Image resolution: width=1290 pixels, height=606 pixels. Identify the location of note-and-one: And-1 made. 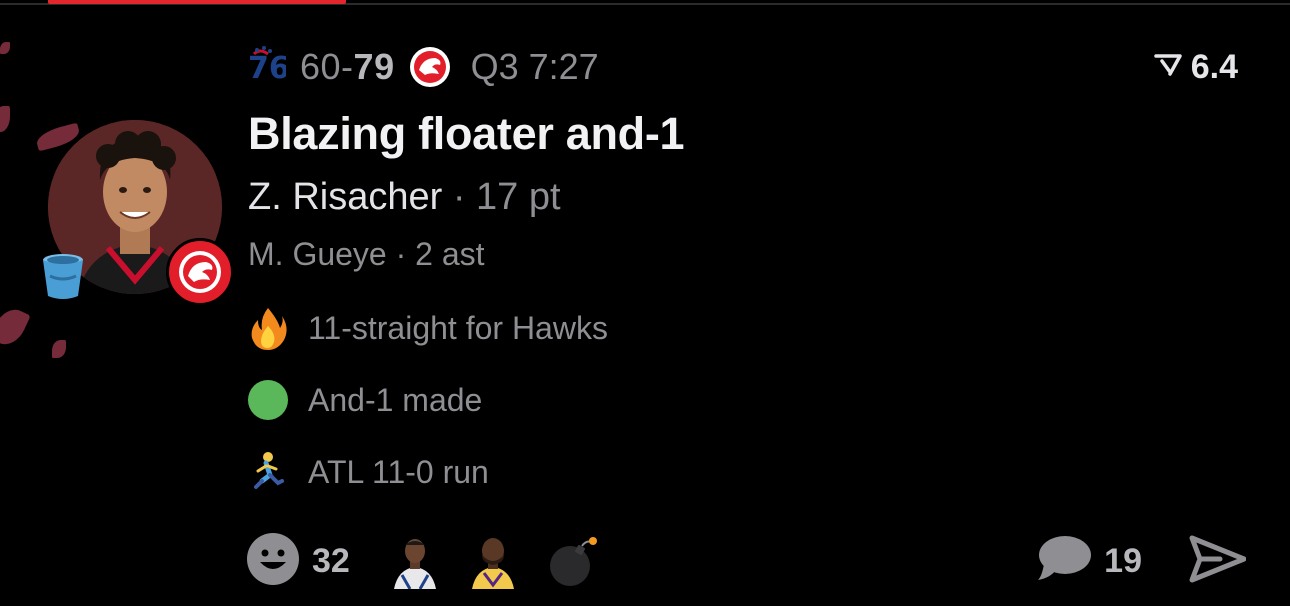
(364, 400).